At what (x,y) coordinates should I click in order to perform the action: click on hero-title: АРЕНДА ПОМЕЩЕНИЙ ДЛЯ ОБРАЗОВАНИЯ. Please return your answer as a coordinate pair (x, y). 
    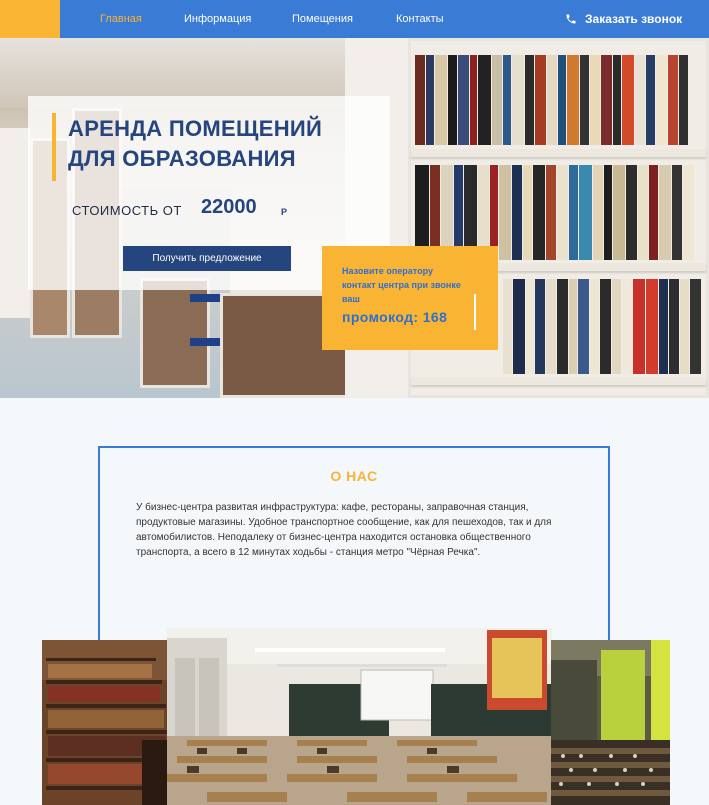
    Looking at the image, I should click on (195, 143).